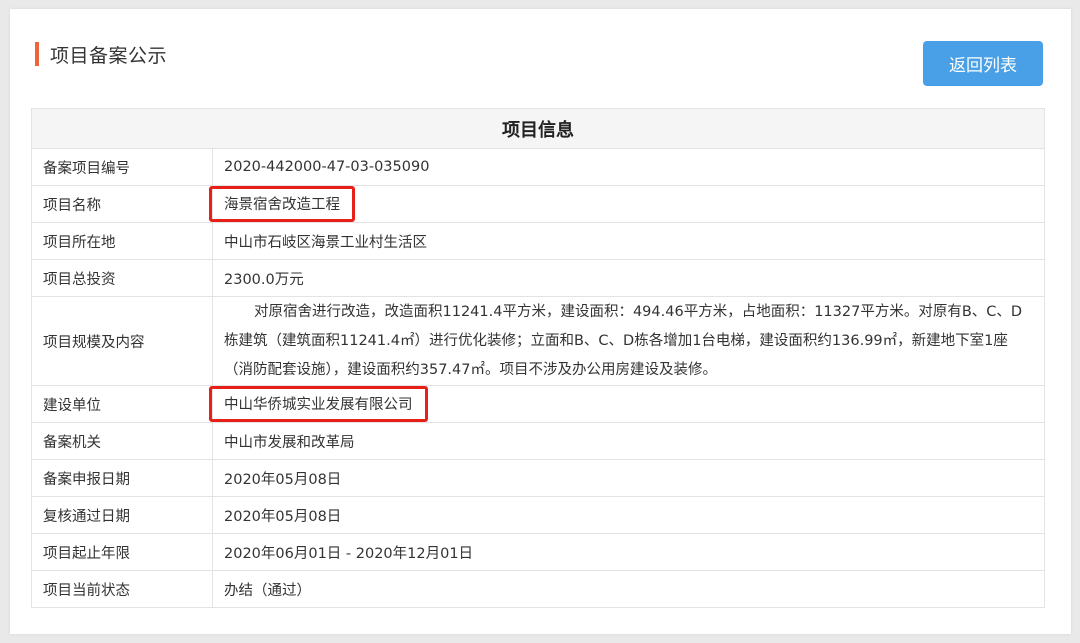 Image resolution: width=1080 pixels, height=643 pixels. I want to click on table-row: 项目名称 海景宿舍改造工程, so click(538, 204).